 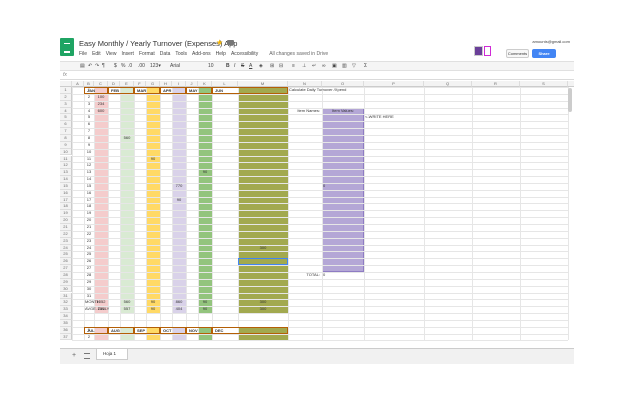 What do you see at coordinates (199, 90) in the screenshot?
I see `month-label-may: MAY` at bounding box center [199, 90].